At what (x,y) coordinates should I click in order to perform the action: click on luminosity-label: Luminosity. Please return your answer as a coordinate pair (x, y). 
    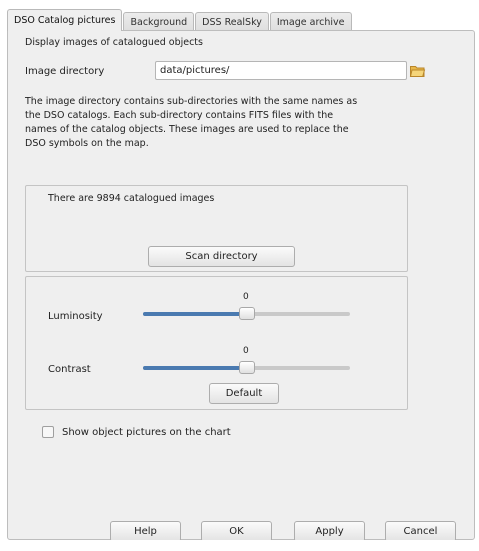
    Looking at the image, I should click on (75, 316).